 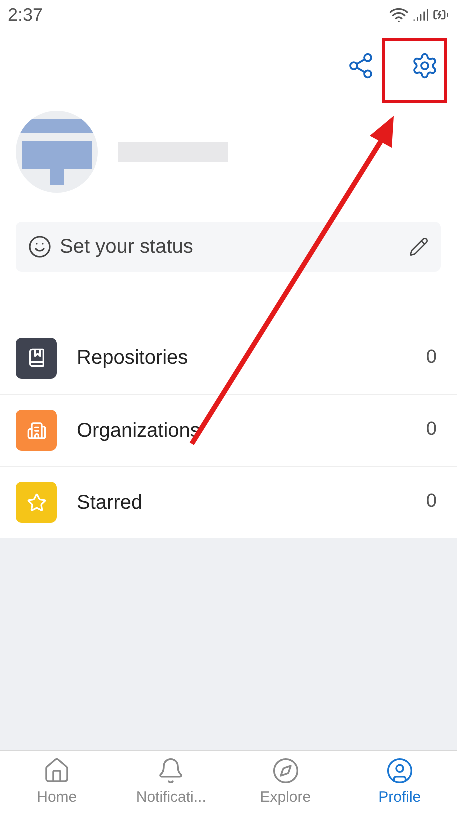 What do you see at coordinates (171, 770) in the screenshot?
I see `bell-icon` at bounding box center [171, 770].